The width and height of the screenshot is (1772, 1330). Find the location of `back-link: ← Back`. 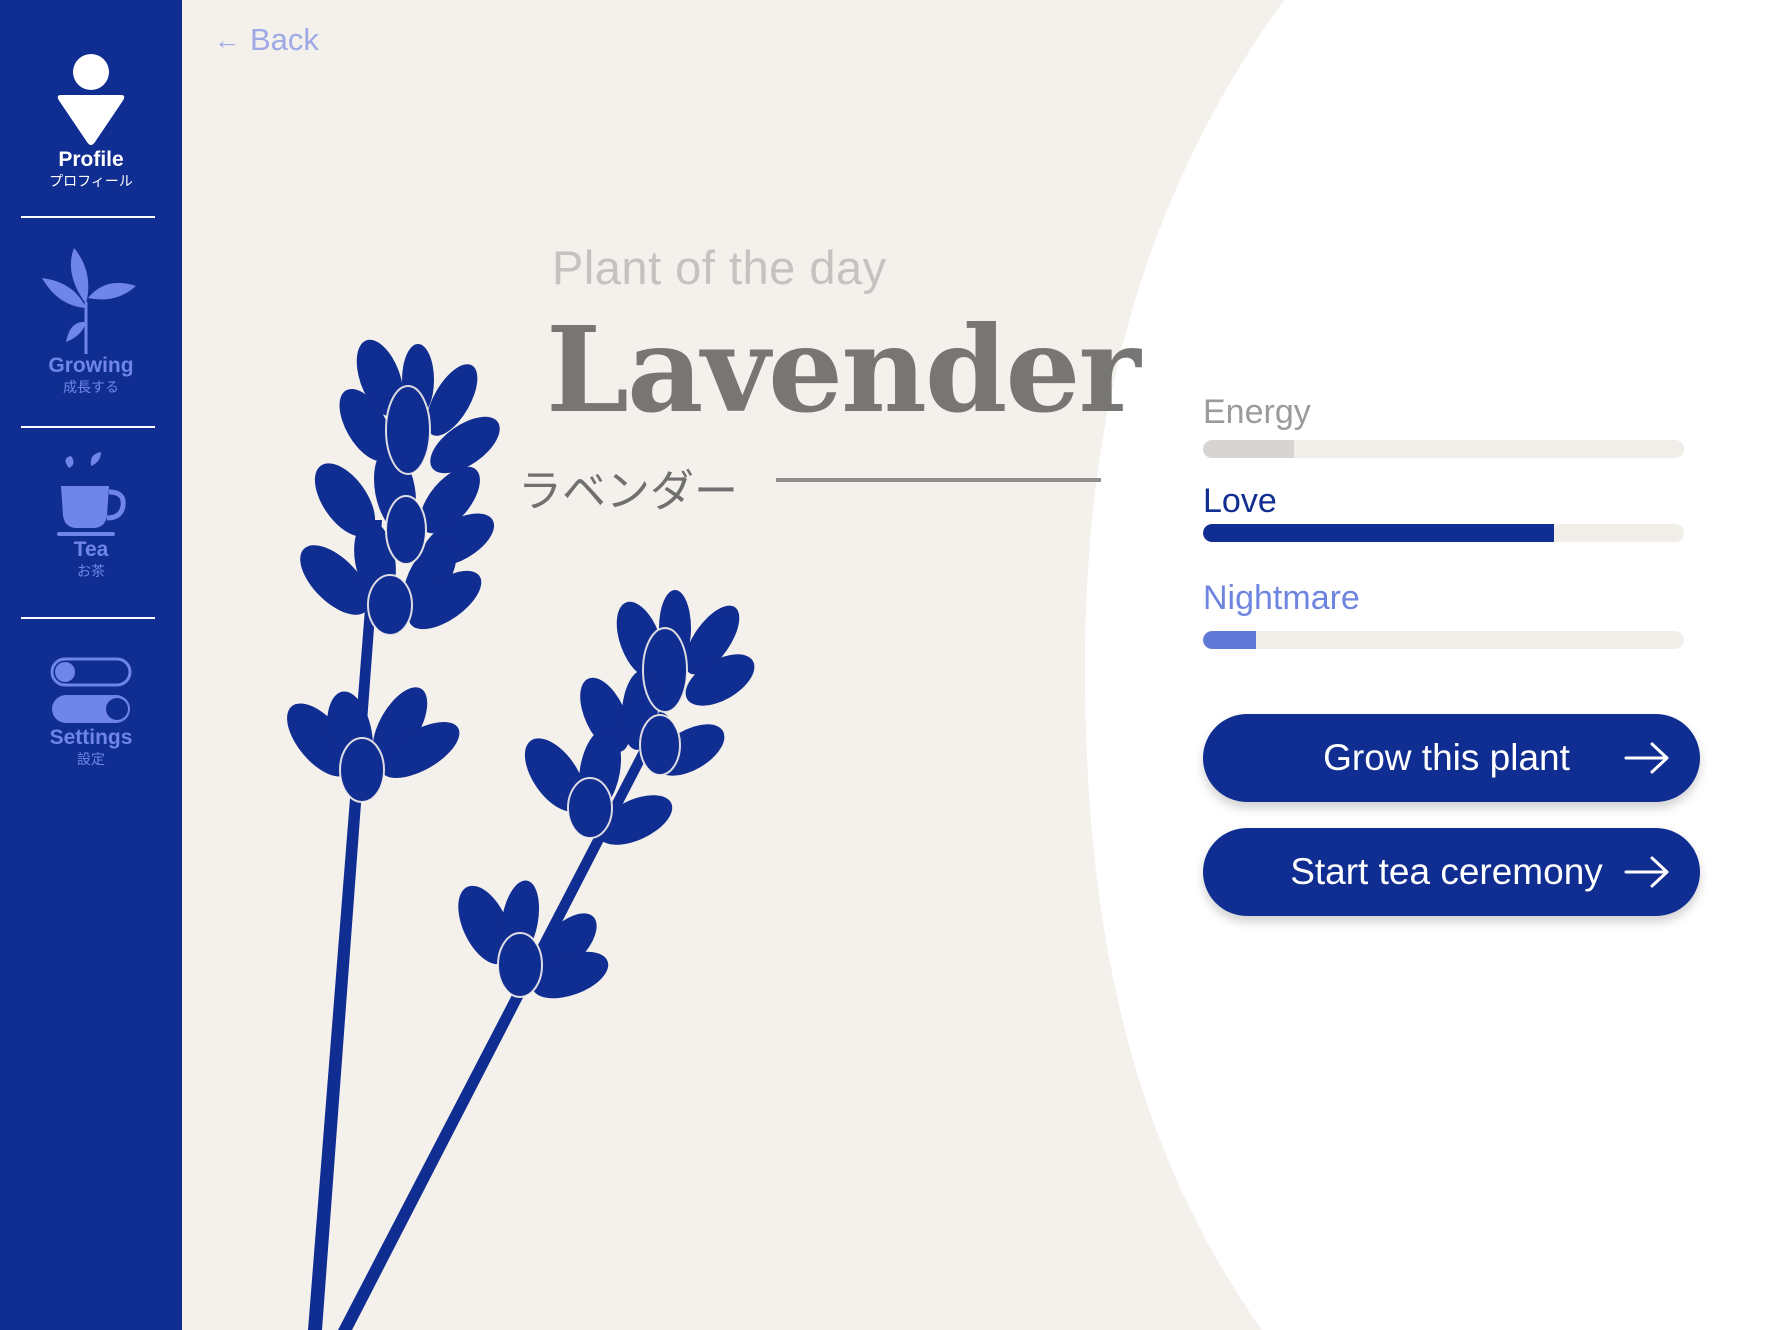

back-link: ← Back is located at coordinates (266, 40).